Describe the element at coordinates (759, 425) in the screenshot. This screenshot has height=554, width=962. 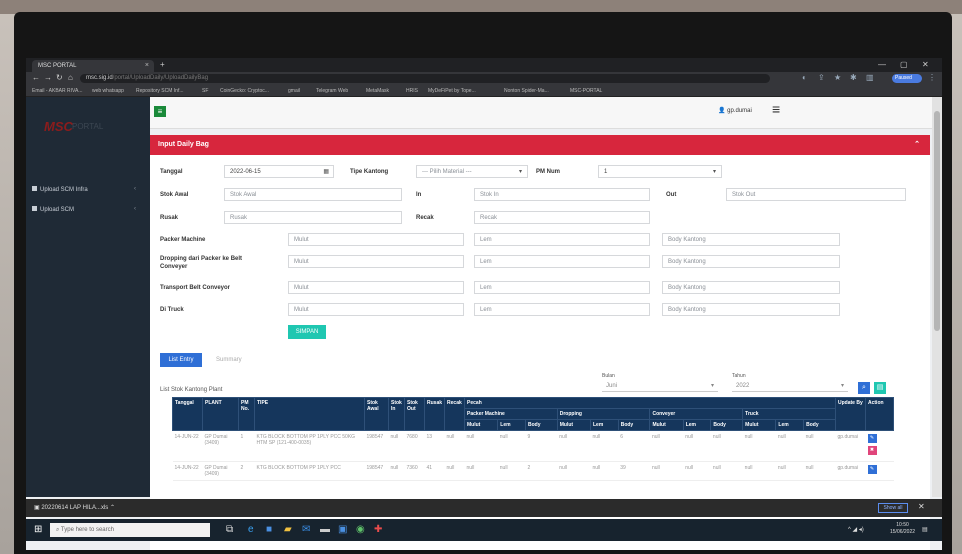
I see `th-mulut: Mulut` at that location.